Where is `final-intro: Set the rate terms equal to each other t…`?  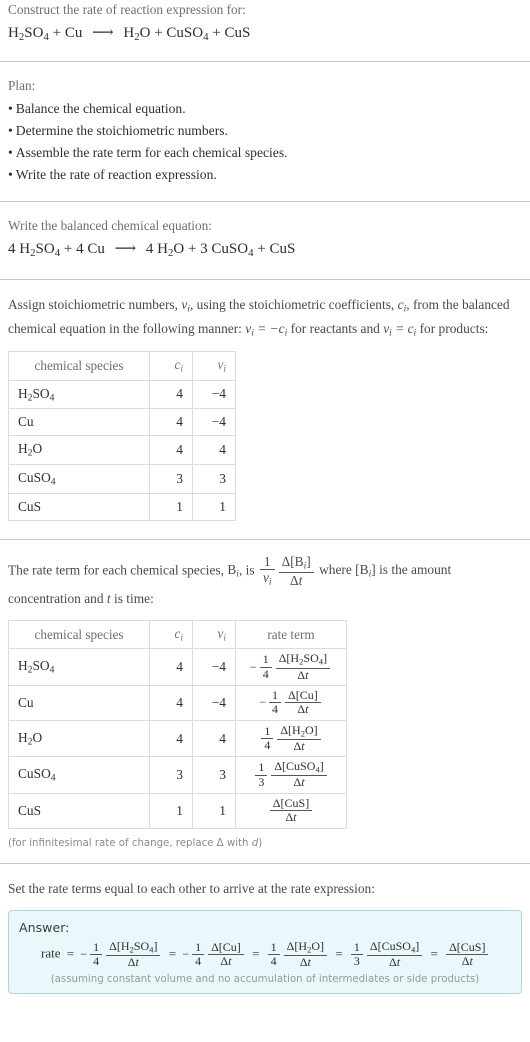 final-intro: Set the rate terms equal to each other t… is located at coordinates (191, 889).